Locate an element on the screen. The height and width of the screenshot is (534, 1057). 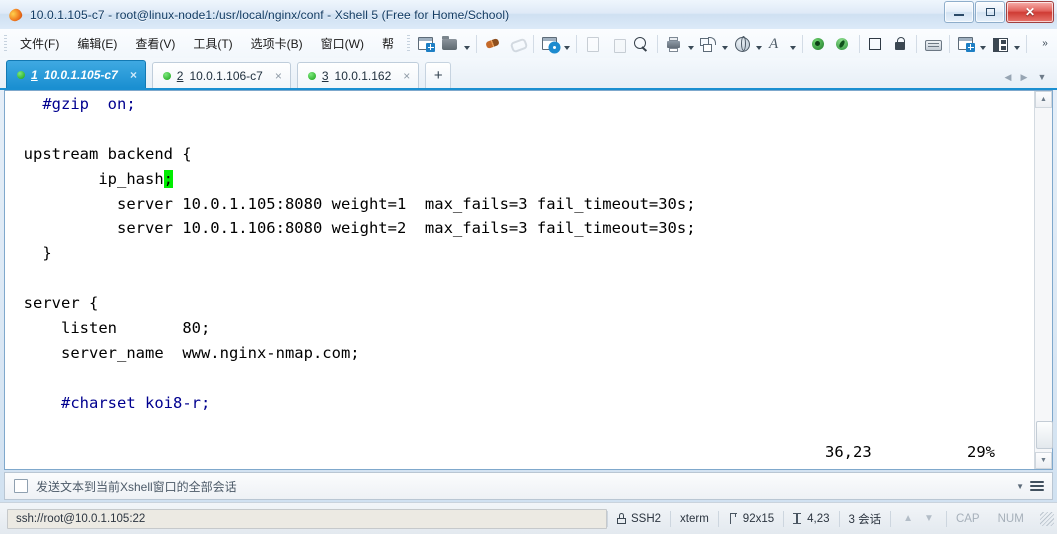
tab-label: 10.0.1.162 is located at coordinates (363, 75).